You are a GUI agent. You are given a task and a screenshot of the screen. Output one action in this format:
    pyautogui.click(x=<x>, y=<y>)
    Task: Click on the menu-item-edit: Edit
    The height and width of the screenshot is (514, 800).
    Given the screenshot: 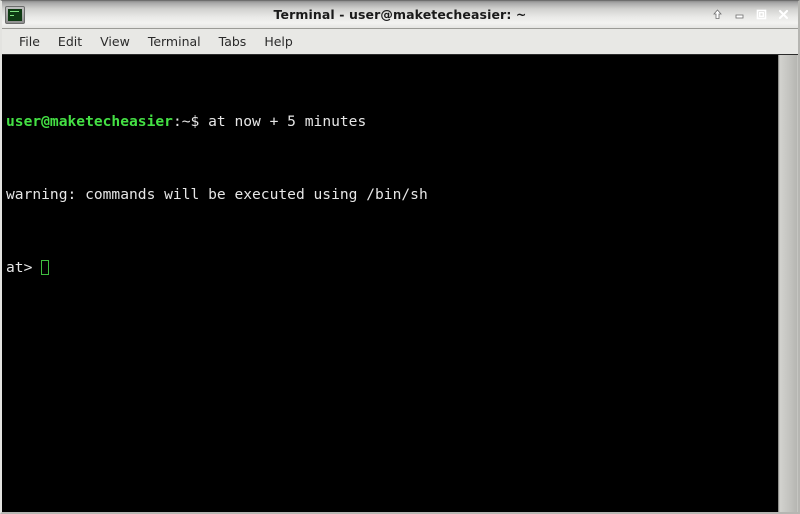 What is the action you would take?
    pyautogui.click(x=70, y=41)
    